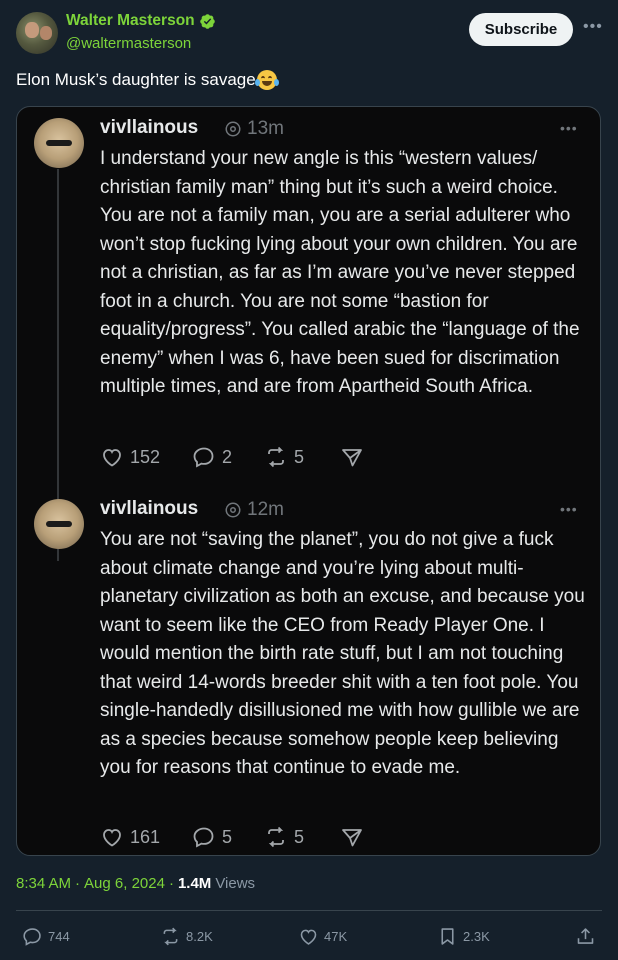 The image size is (618, 960). I want to click on reply-comment-count: 5, so click(227, 836).